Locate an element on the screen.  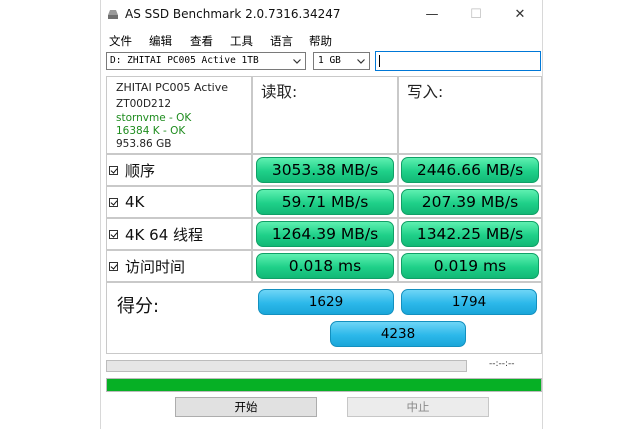
search-input is located at coordinates (458, 61).